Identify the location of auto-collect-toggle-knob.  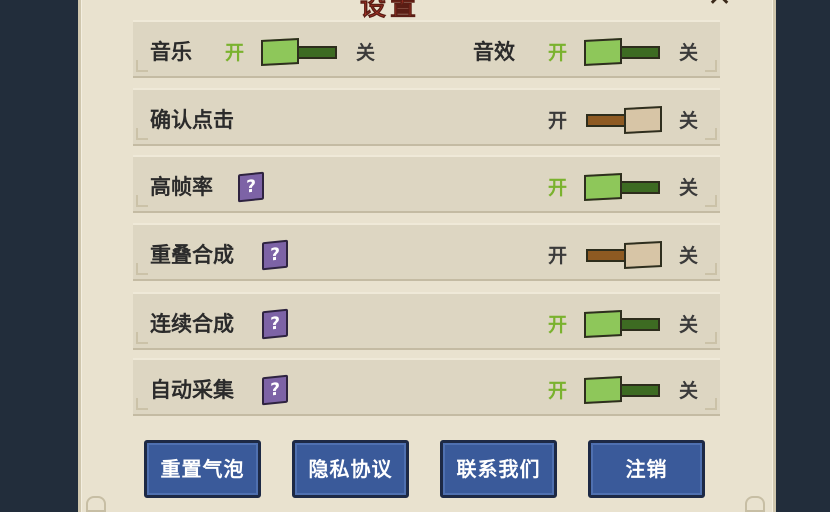
(603, 390).